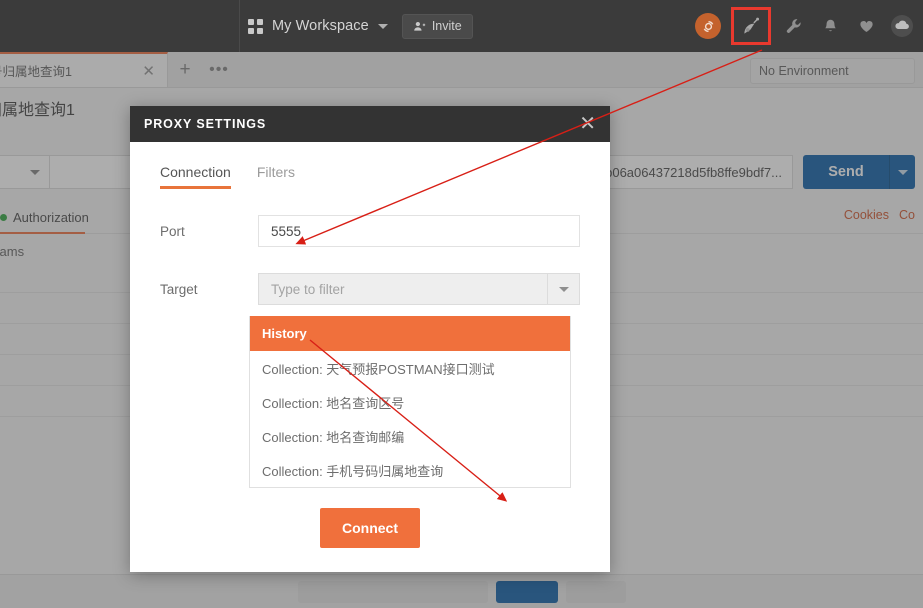 The image size is (923, 608). I want to click on modal-tabs: Connection Filters, so click(370, 165).